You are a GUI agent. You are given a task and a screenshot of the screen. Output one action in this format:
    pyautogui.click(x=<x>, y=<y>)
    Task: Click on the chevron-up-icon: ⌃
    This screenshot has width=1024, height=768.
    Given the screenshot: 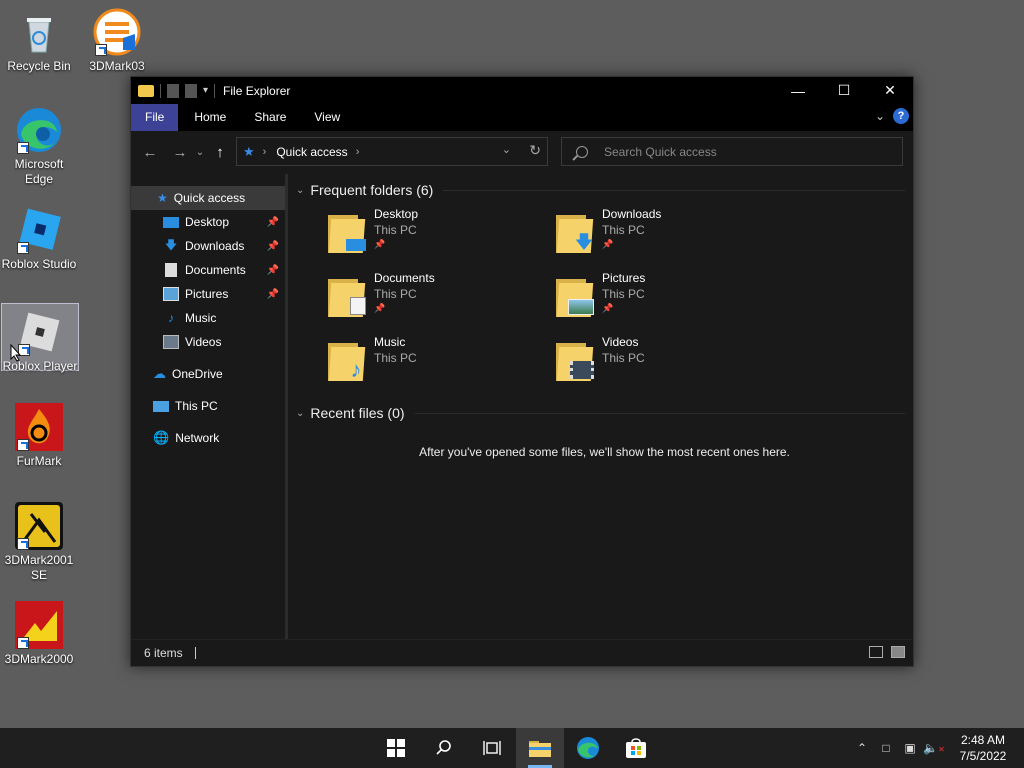 What is the action you would take?
    pyautogui.click(x=862, y=748)
    